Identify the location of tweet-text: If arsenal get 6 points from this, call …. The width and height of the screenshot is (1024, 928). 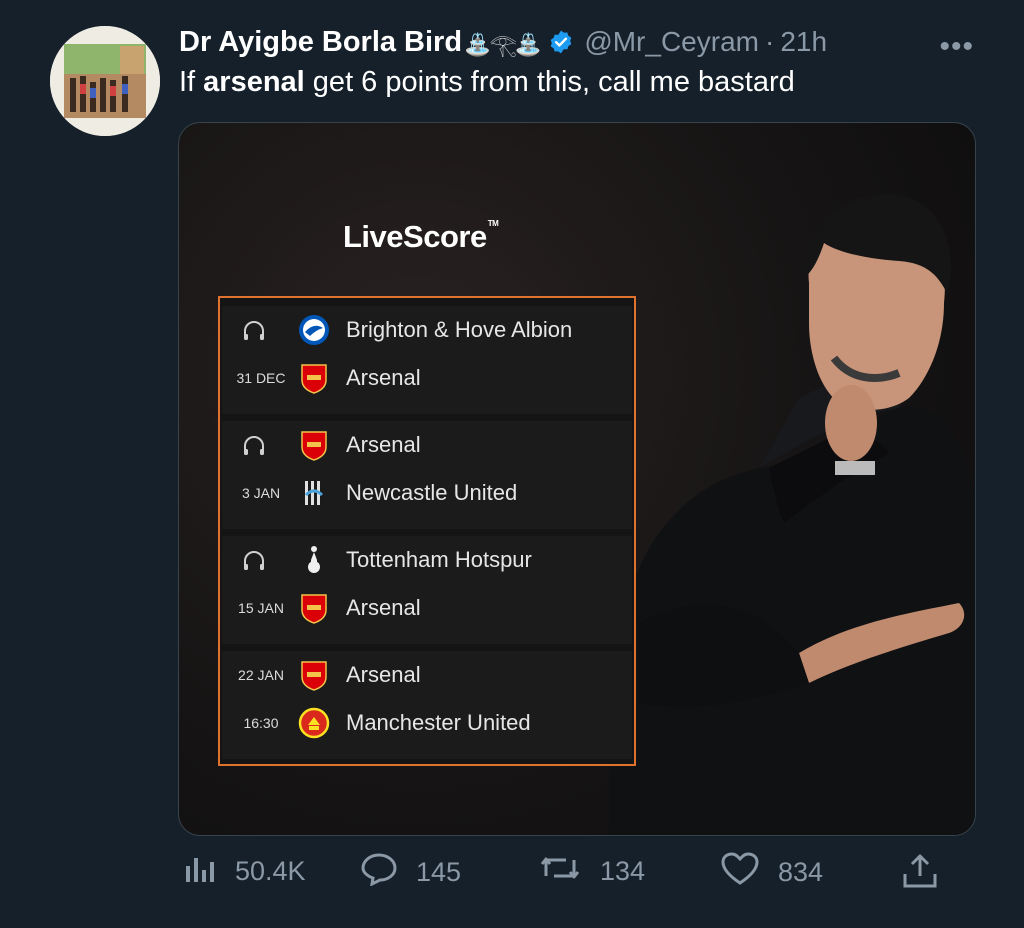
(487, 82).